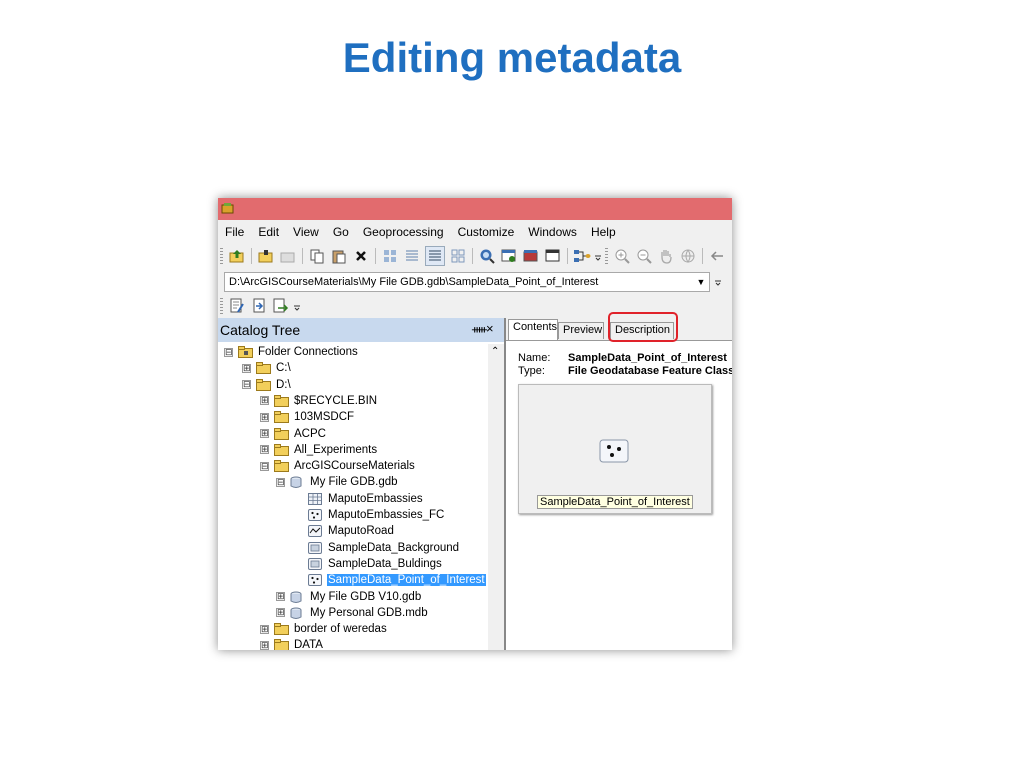 This screenshot has width=1024, height=768. I want to click on tree-item: MaputoEmbassies_FC, so click(376, 515).